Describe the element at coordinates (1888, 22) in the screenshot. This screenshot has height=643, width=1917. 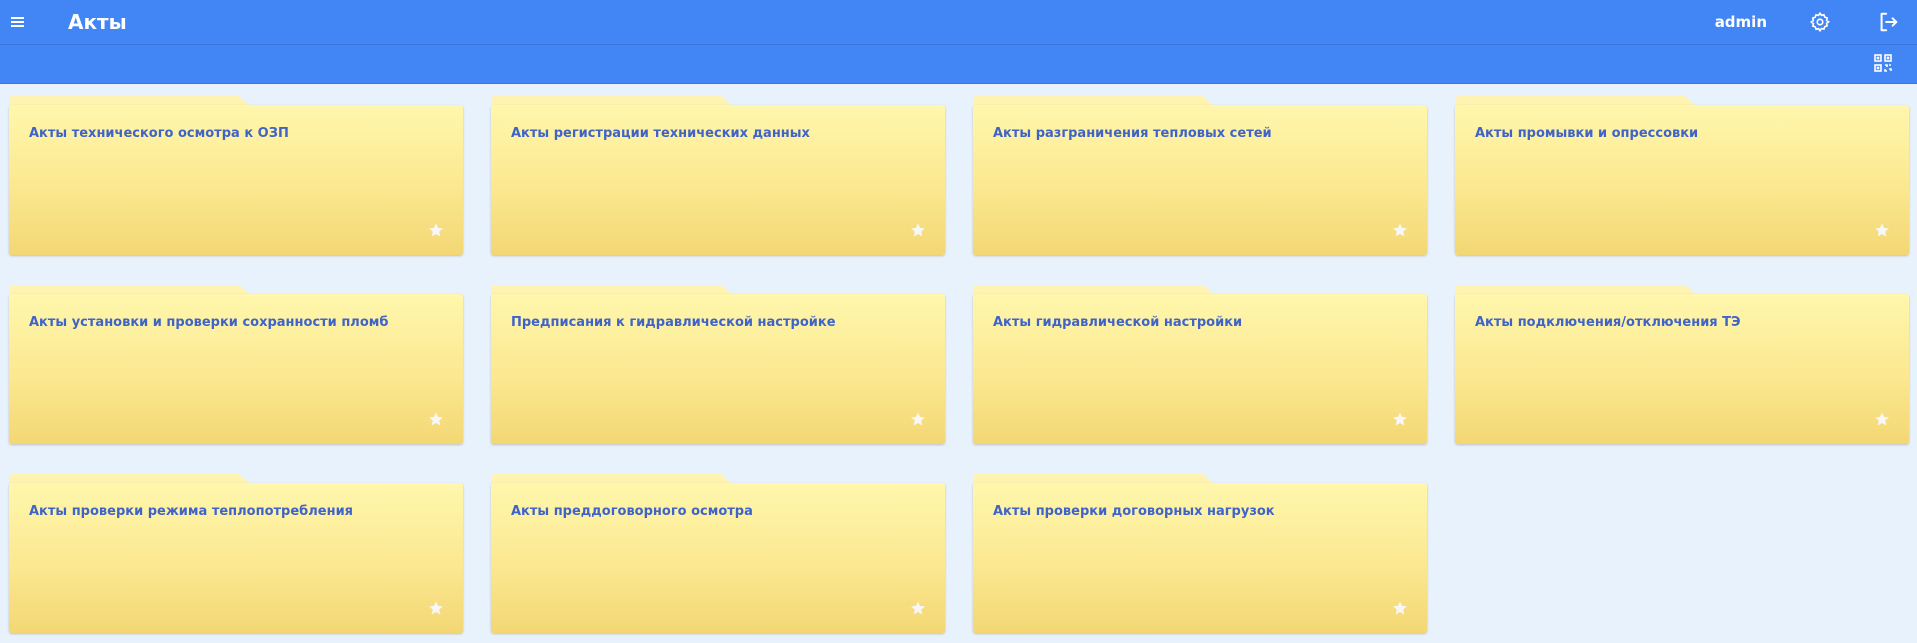
I see `logout-icon` at that location.